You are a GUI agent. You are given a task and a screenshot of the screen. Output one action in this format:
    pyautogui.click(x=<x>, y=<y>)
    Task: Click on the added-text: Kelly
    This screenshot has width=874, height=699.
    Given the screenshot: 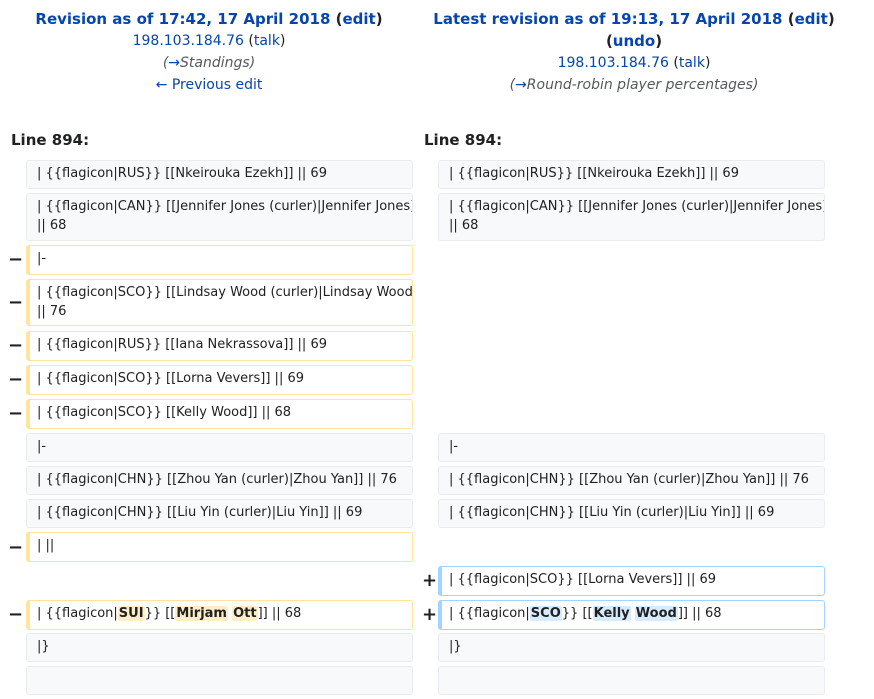 What is the action you would take?
    pyautogui.click(x=611, y=613)
    